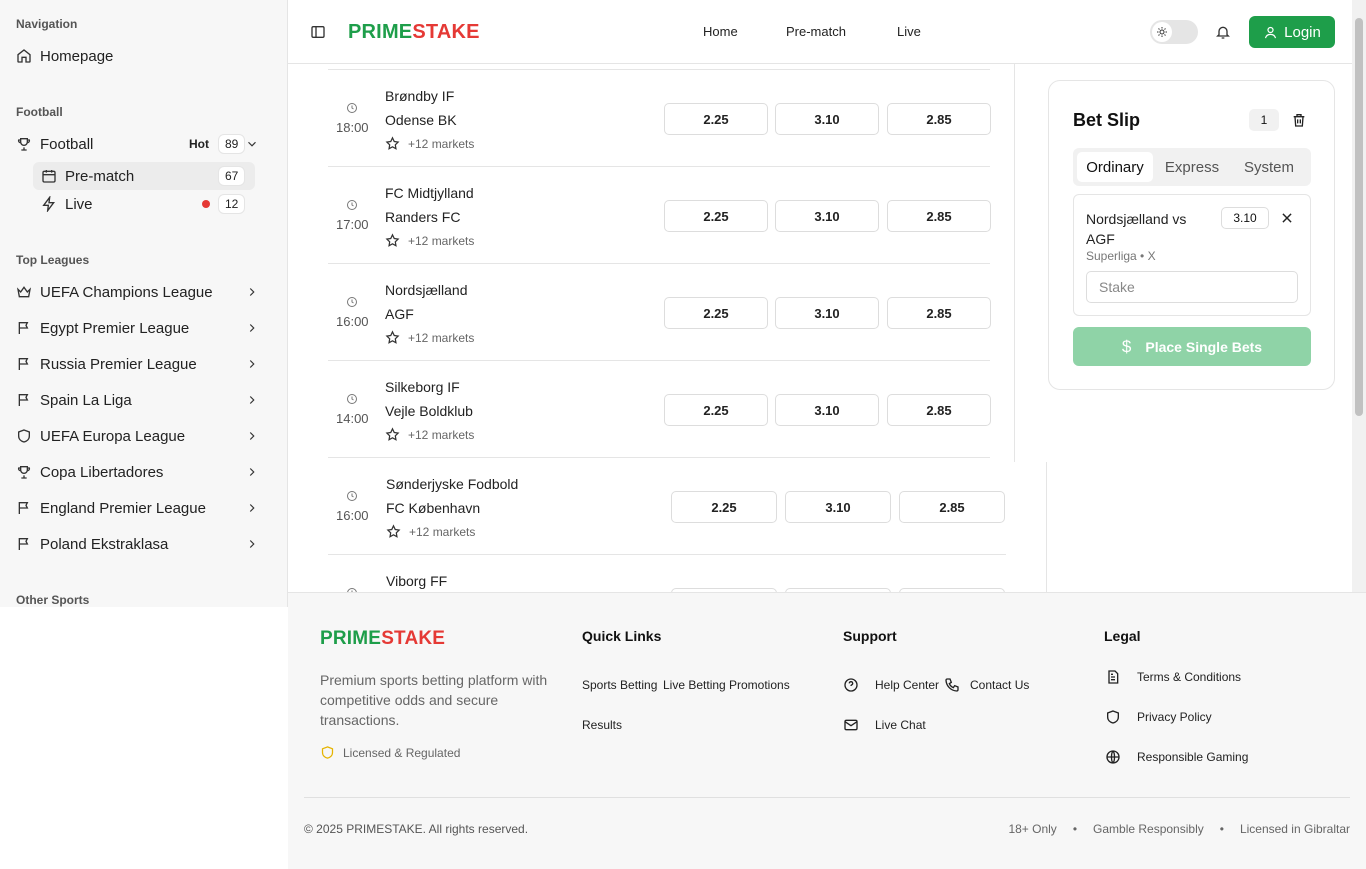 The height and width of the screenshot is (869, 1366). I want to click on home-team: Sønderjyske Fodbold, so click(452, 484).